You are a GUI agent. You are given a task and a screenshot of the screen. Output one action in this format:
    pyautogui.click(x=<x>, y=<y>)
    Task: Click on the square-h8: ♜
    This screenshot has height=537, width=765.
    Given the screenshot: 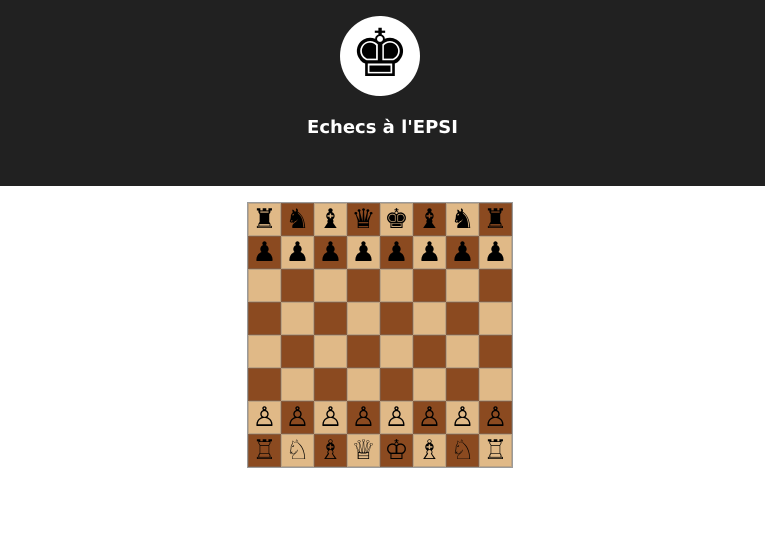 What is the action you would take?
    pyautogui.click(x=495, y=219)
    